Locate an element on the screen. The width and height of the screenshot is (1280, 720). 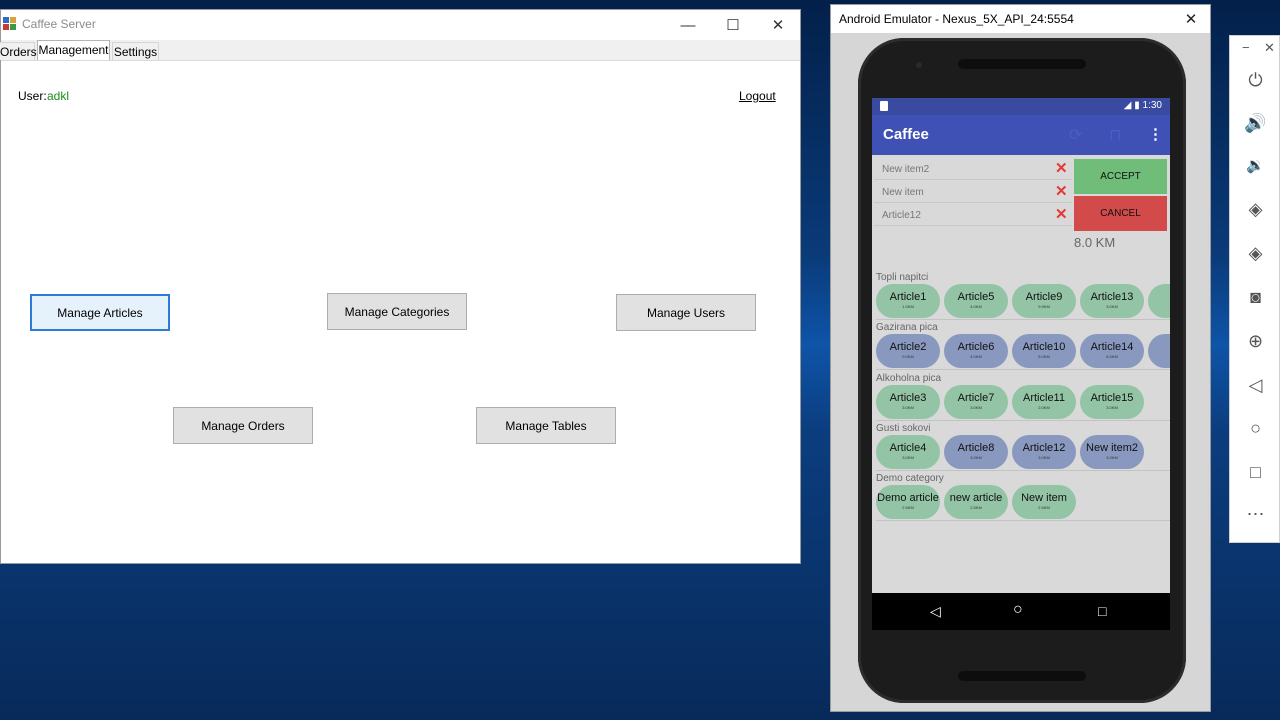
manage-articles-button: Manage Articles is located at coordinates (100, 312).